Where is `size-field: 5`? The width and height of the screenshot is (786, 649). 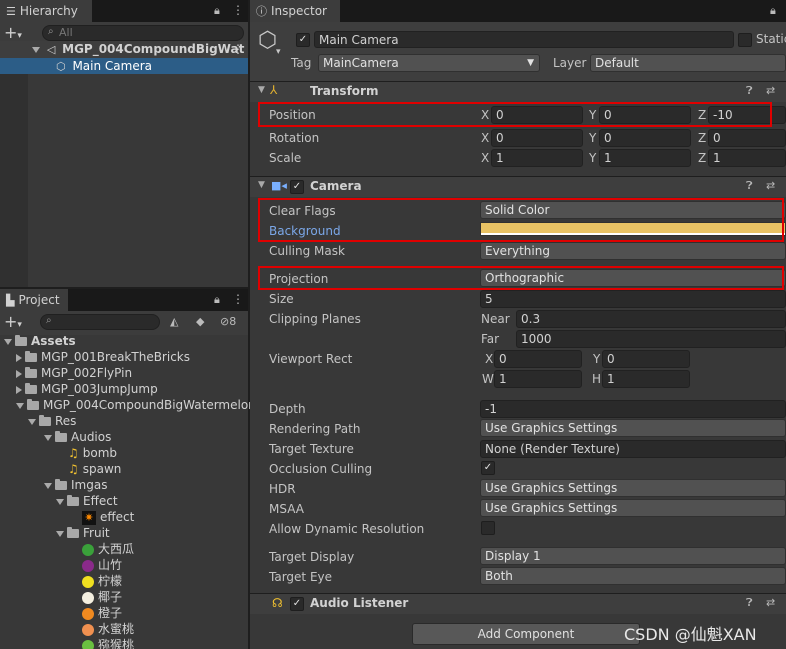 size-field: 5 is located at coordinates (633, 299).